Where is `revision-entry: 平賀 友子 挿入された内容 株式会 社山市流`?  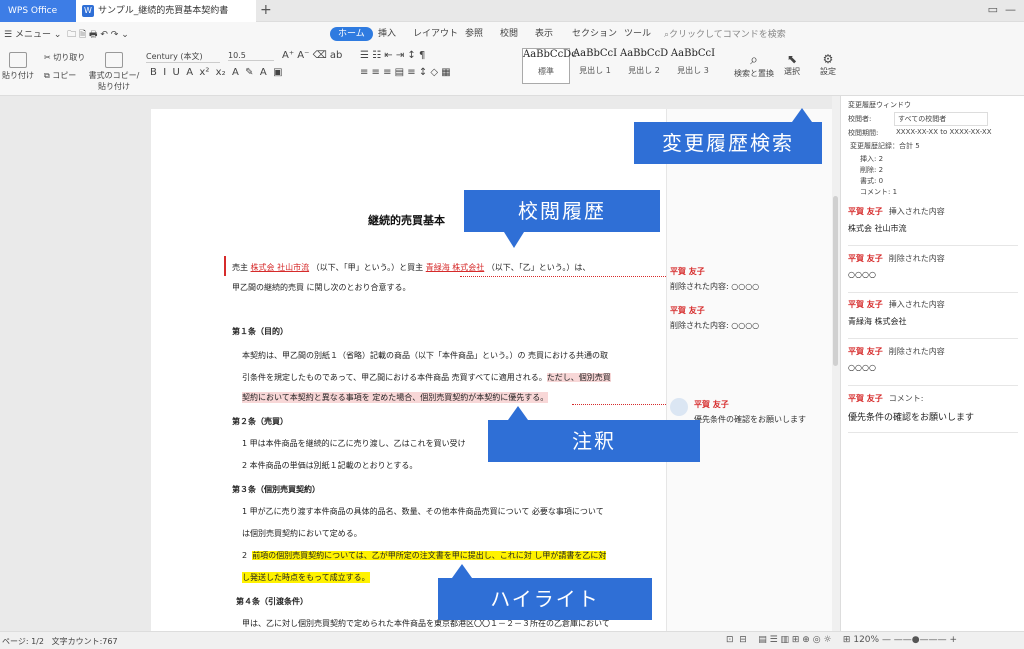 revision-entry: 平賀 友子 挿入された内容 株式会 社山市流 is located at coordinates (933, 226).